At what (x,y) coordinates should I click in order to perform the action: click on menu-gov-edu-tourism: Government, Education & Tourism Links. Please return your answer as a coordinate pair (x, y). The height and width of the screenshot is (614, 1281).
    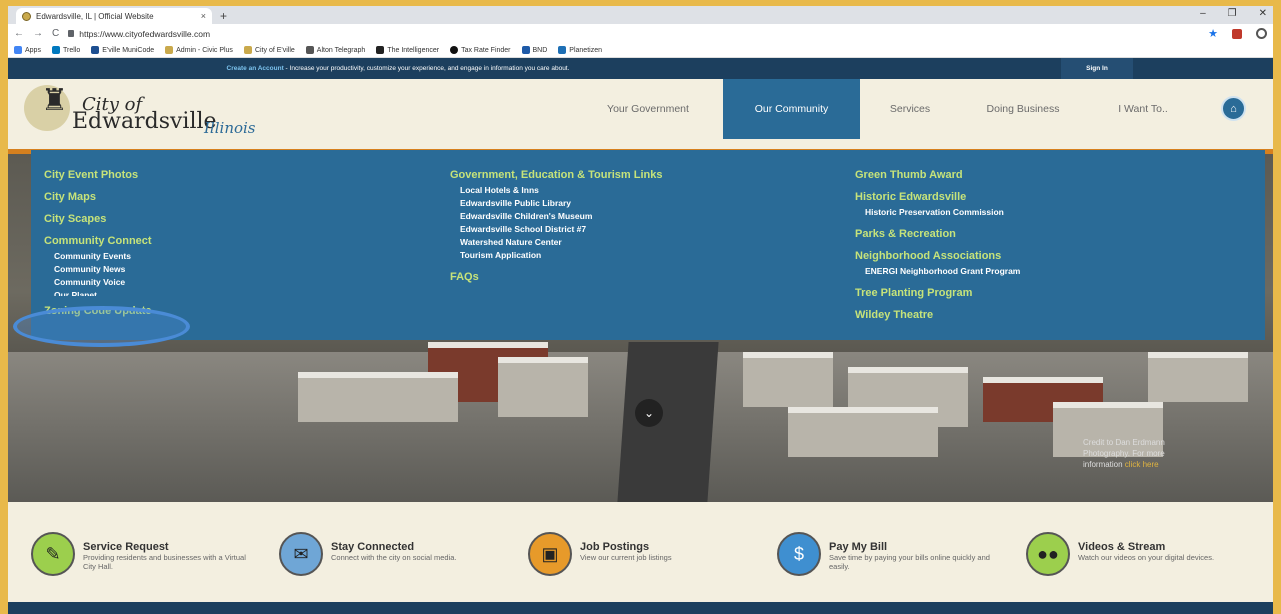
    Looking at the image, I should click on (556, 175).